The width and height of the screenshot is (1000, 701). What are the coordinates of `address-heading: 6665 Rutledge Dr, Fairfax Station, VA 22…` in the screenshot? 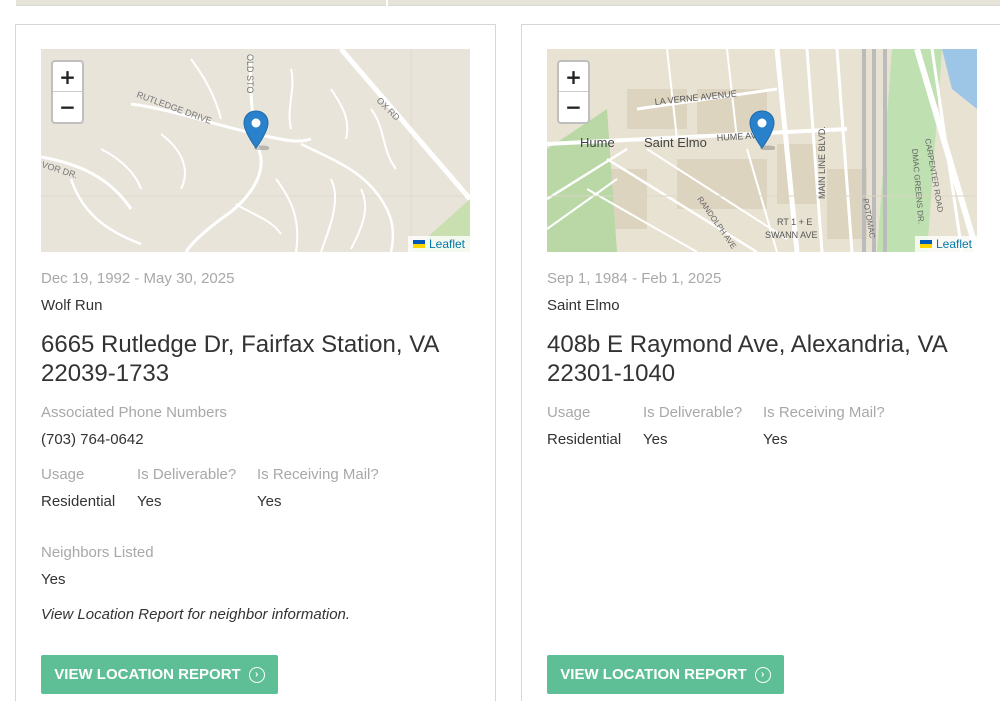 It's located at (261, 359).